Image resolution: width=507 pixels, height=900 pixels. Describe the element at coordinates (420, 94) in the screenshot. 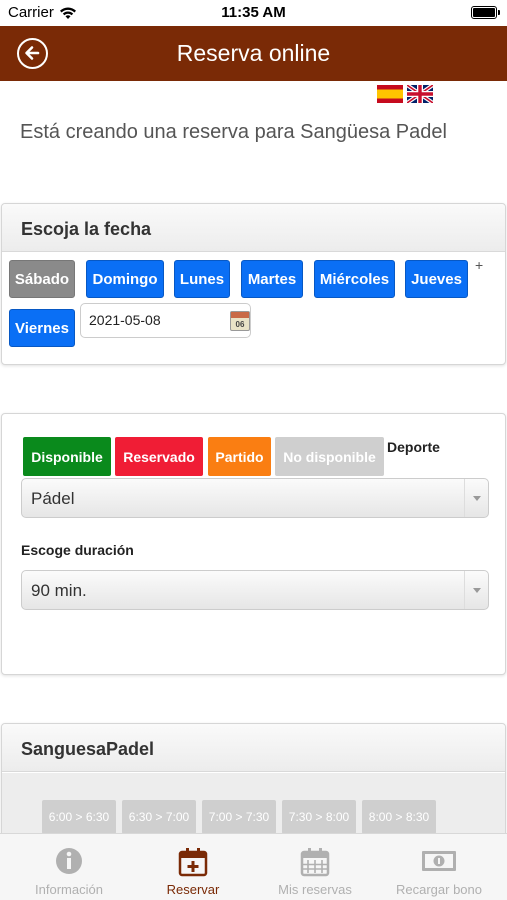

I see `uk-flag-icon` at that location.